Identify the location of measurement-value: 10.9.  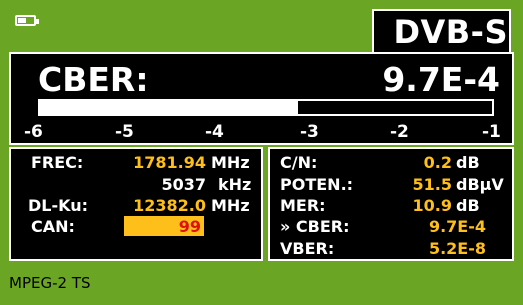
(432, 205).